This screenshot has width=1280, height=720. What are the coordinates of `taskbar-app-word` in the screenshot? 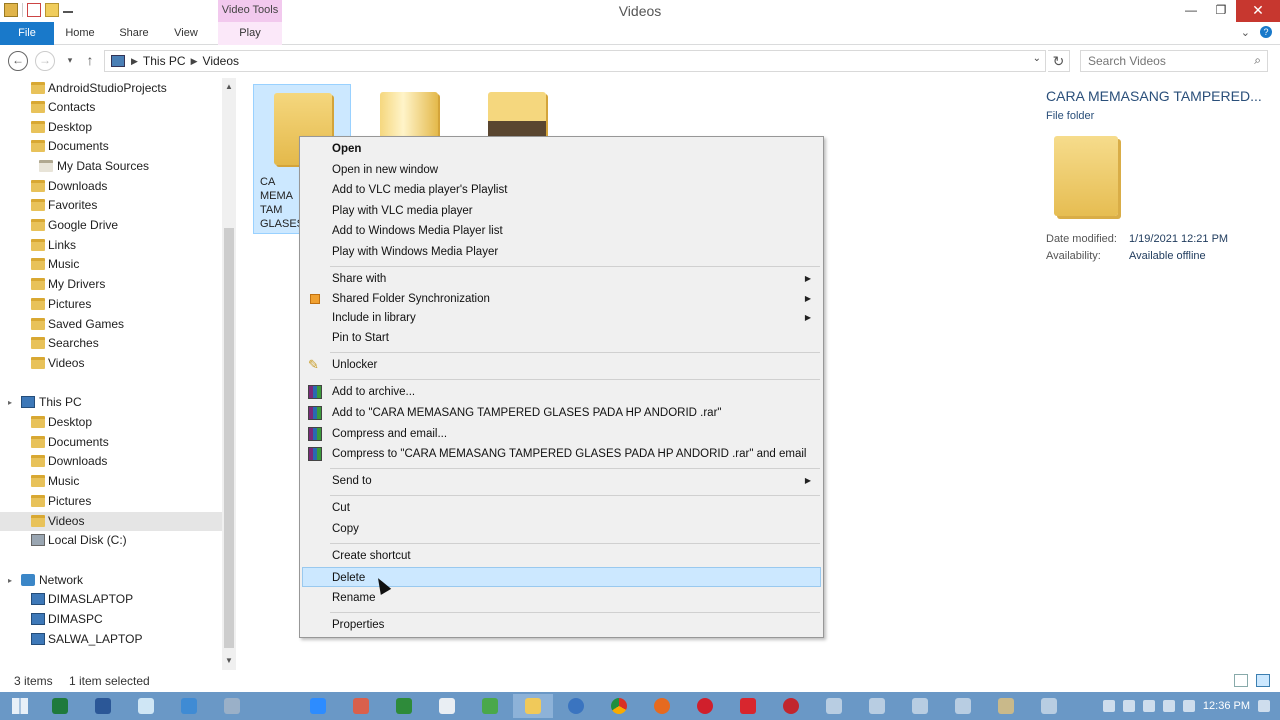 It's located at (103, 706).